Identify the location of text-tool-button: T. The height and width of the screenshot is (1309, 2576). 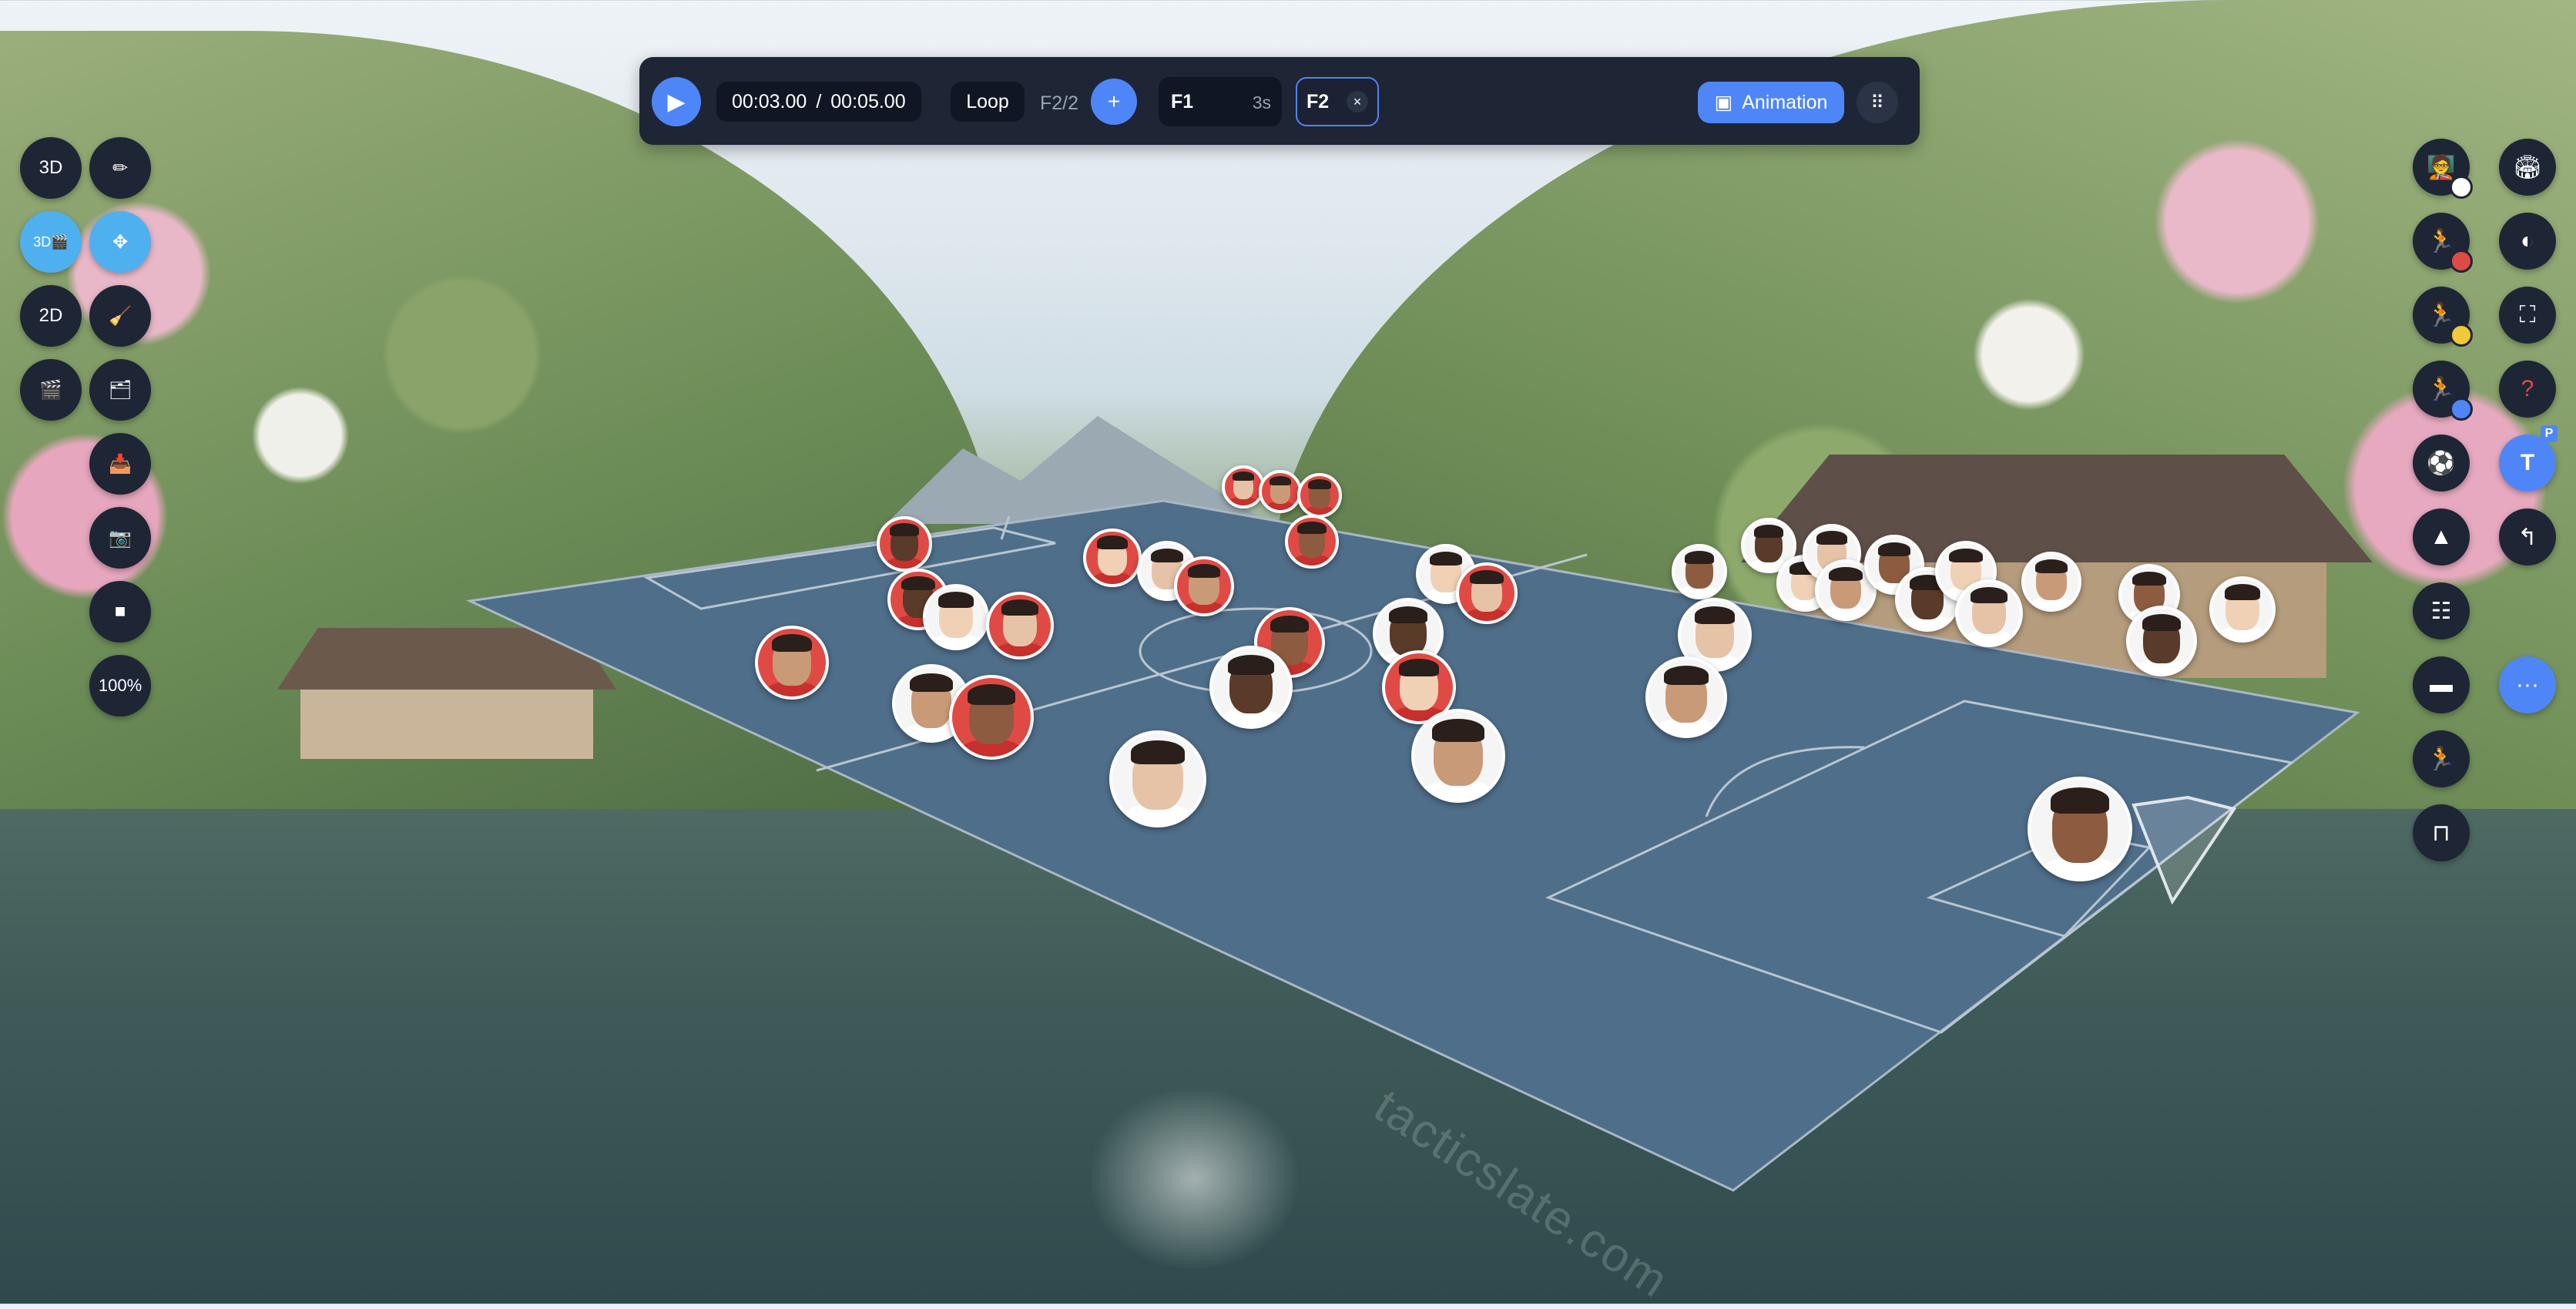
(2527, 463).